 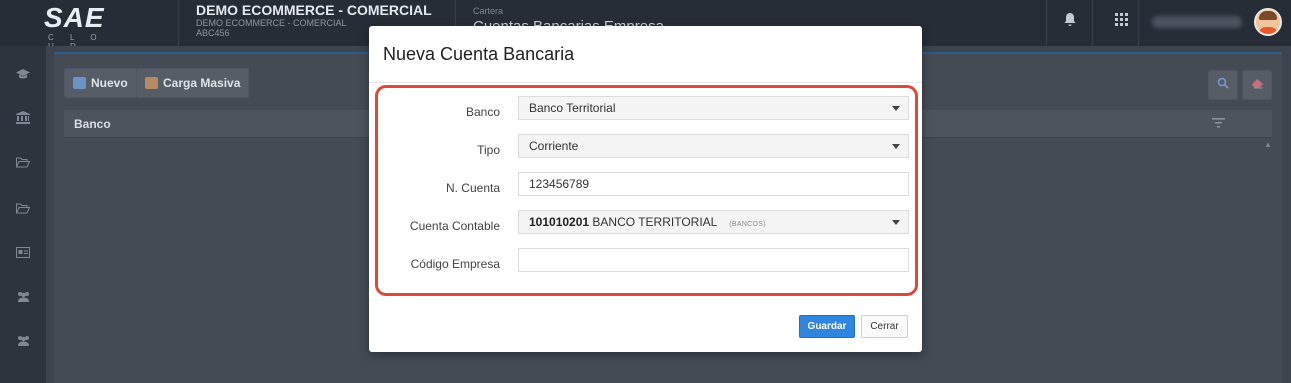 I want to click on n-cuenta-input: 123456789, so click(x=713, y=184).